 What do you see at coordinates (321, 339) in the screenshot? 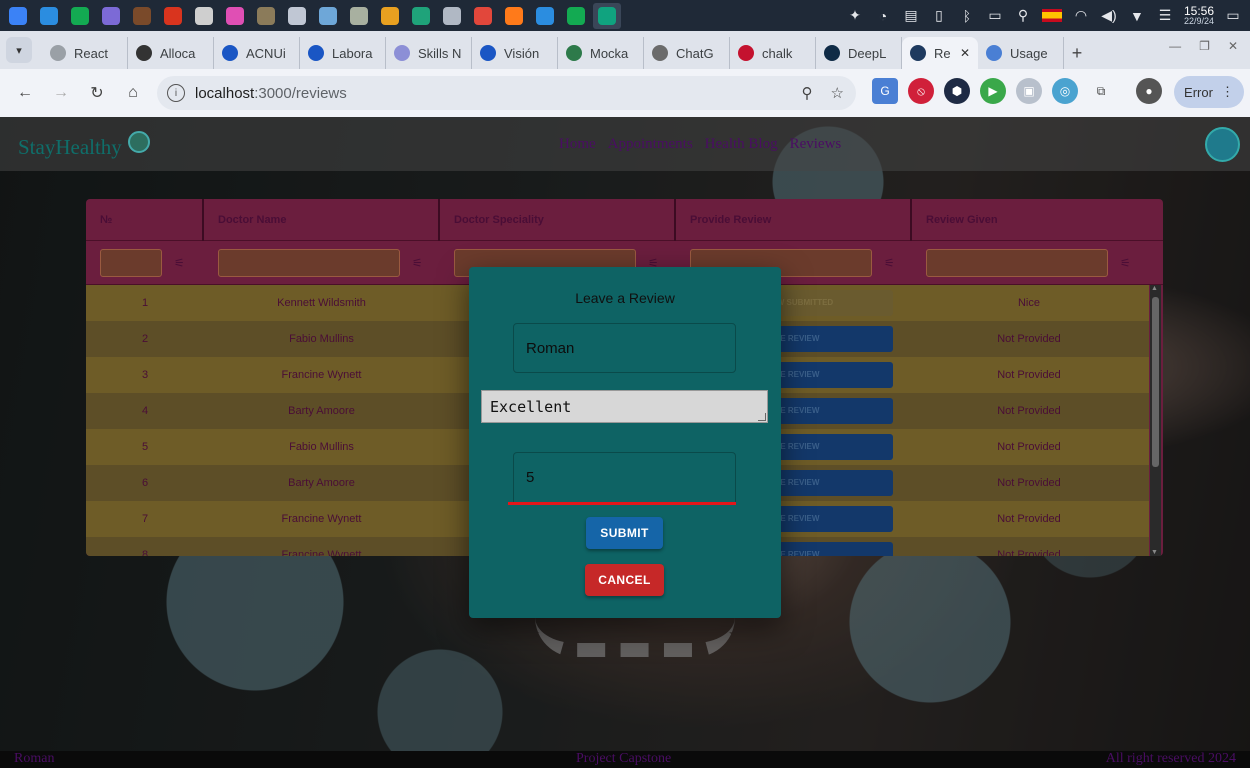
I see `doctor-name: Fabio Mullins` at bounding box center [321, 339].